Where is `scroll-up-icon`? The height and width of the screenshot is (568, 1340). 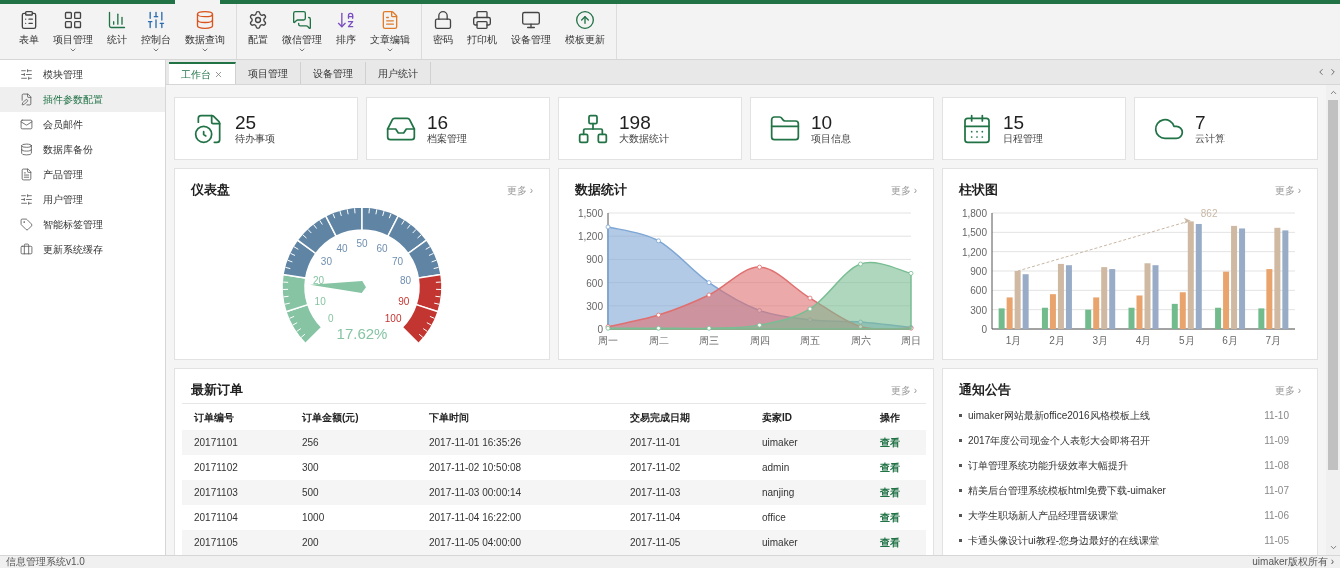 scroll-up-icon is located at coordinates (1333, 92).